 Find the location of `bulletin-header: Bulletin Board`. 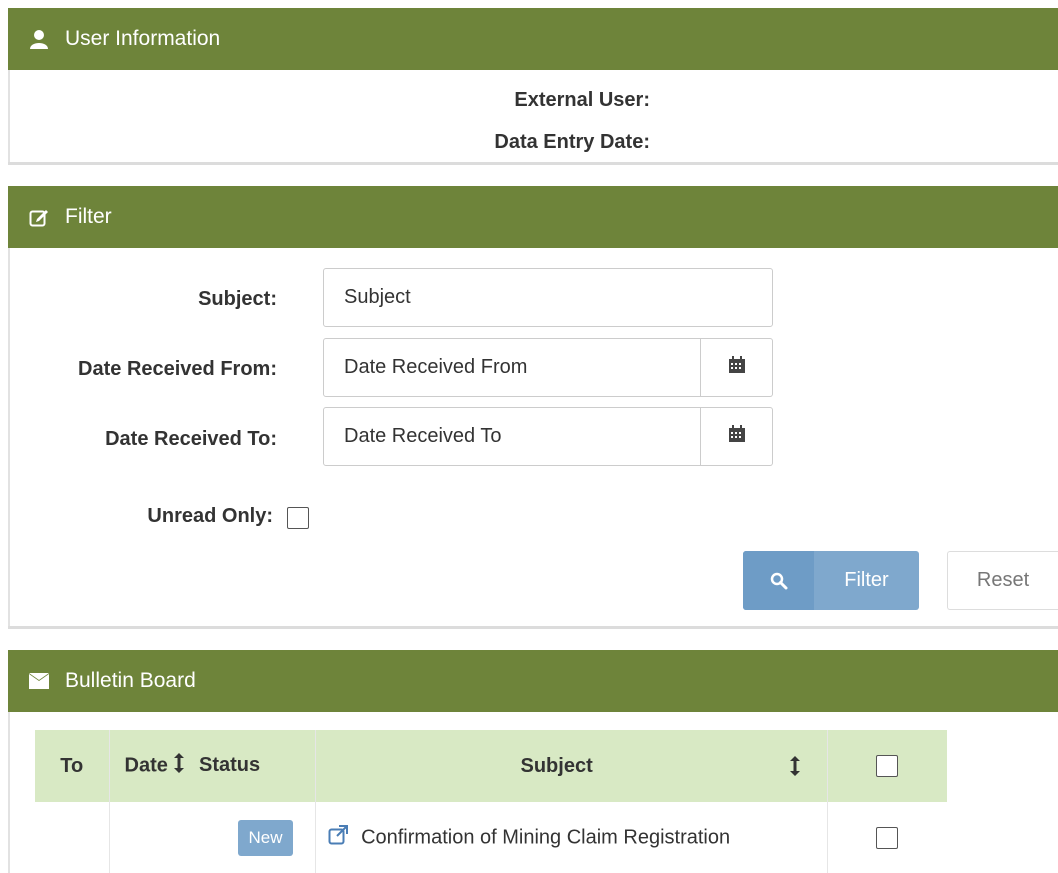

bulletin-header: Bulletin Board is located at coordinates (533, 681).